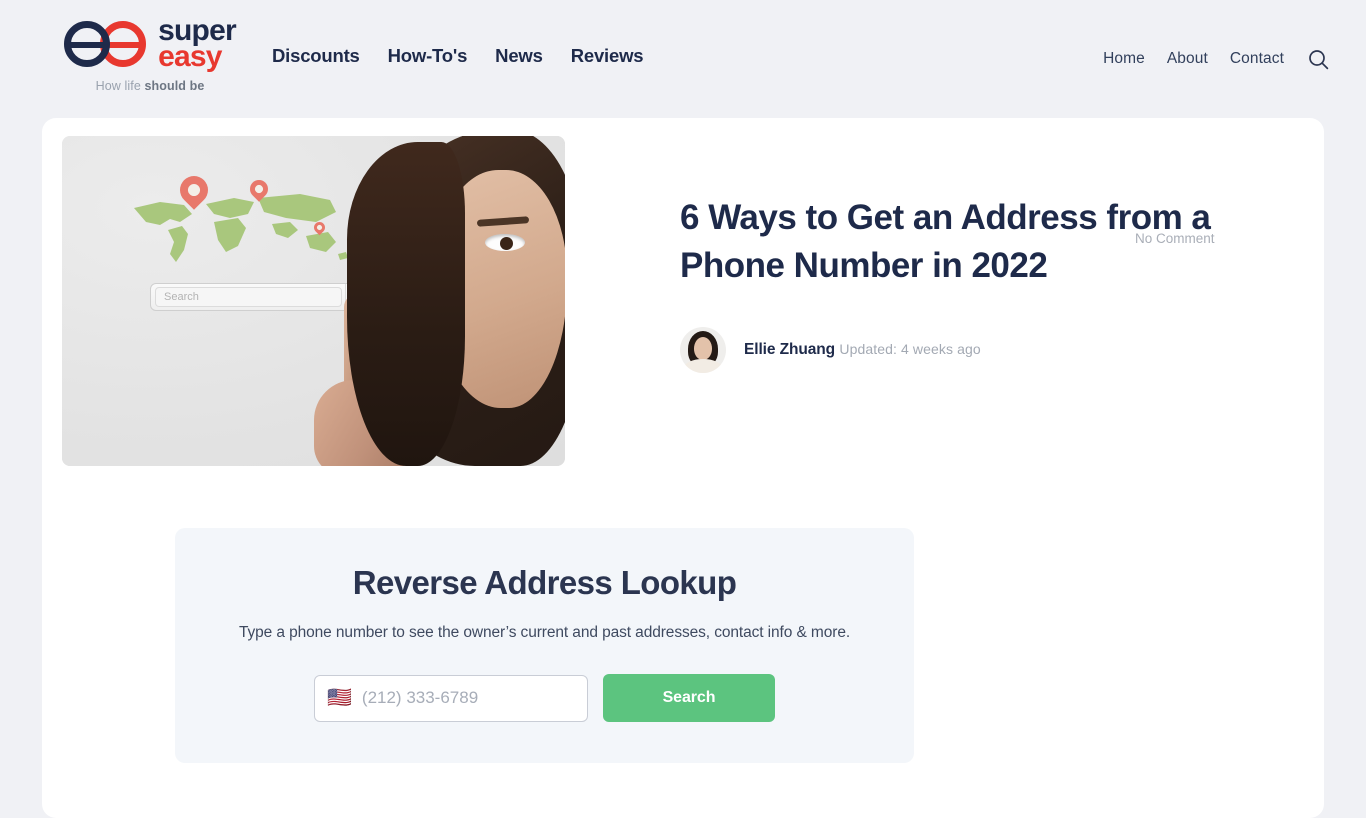  What do you see at coordinates (316, 56) in the screenshot?
I see `nav-item-discounts: Discounts` at bounding box center [316, 56].